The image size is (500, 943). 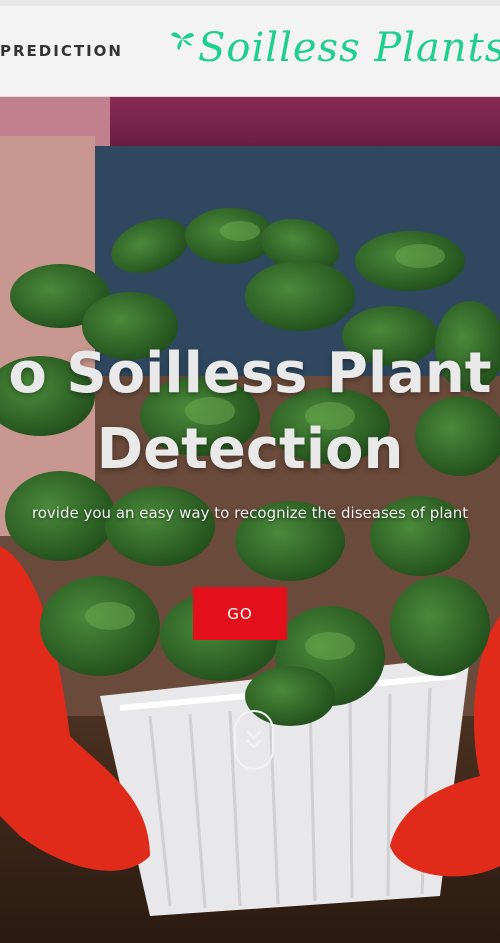 I want to click on hero-title-line1: o Soilless Plant, so click(x=250, y=373).